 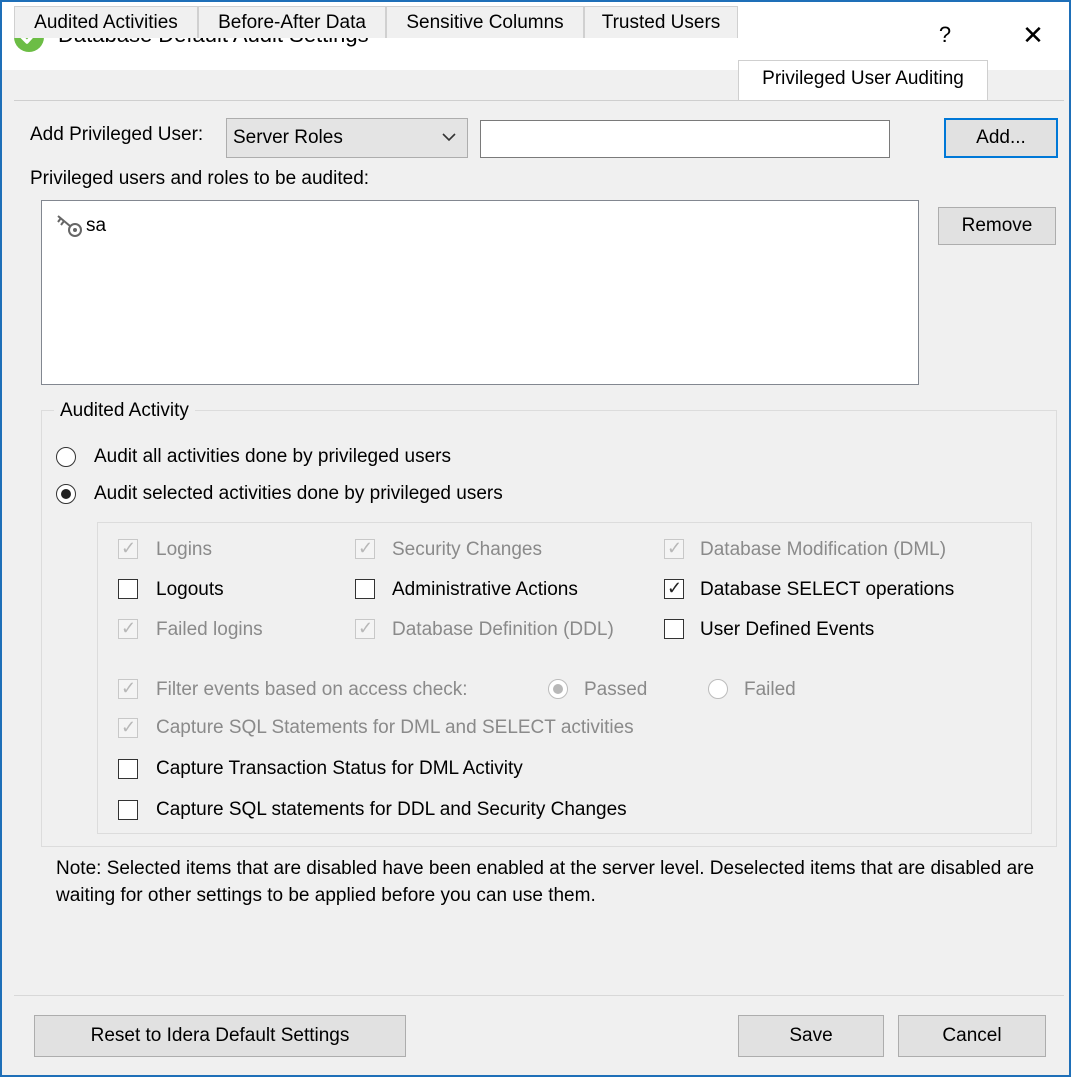 What do you see at coordinates (718, 689) in the screenshot?
I see `access-failed-radio` at bounding box center [718, 689].